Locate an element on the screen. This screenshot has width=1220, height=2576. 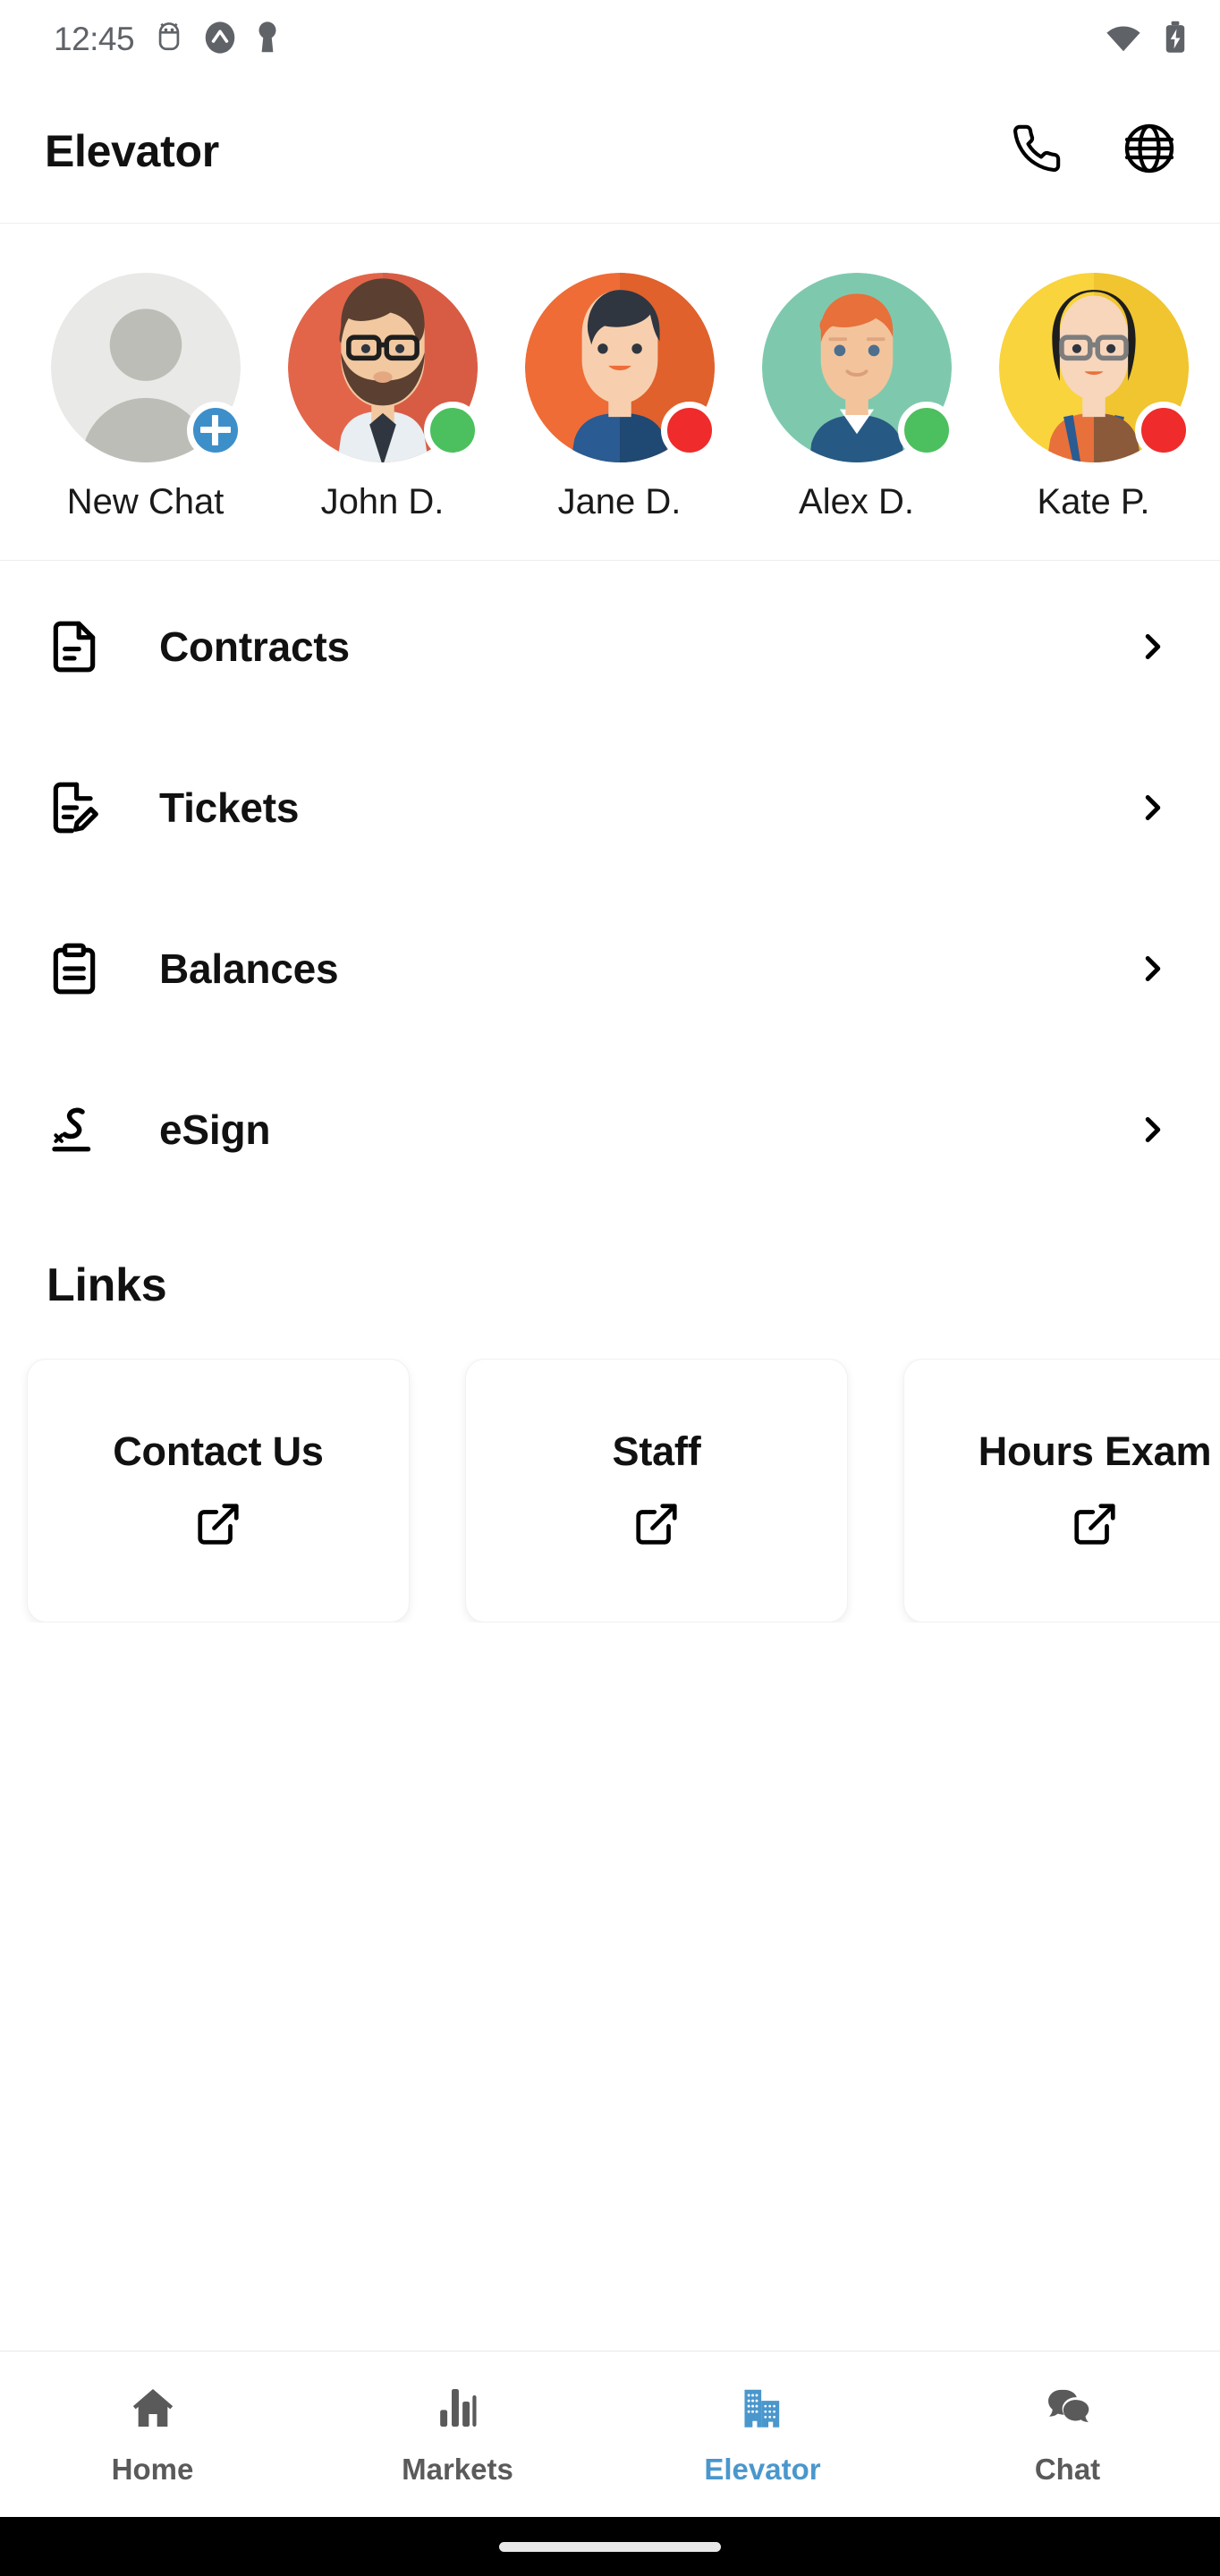
chat-avatars-section: New Chat John D. Jane D. Alex D. Kate P. is located at coordinates (610, 392).